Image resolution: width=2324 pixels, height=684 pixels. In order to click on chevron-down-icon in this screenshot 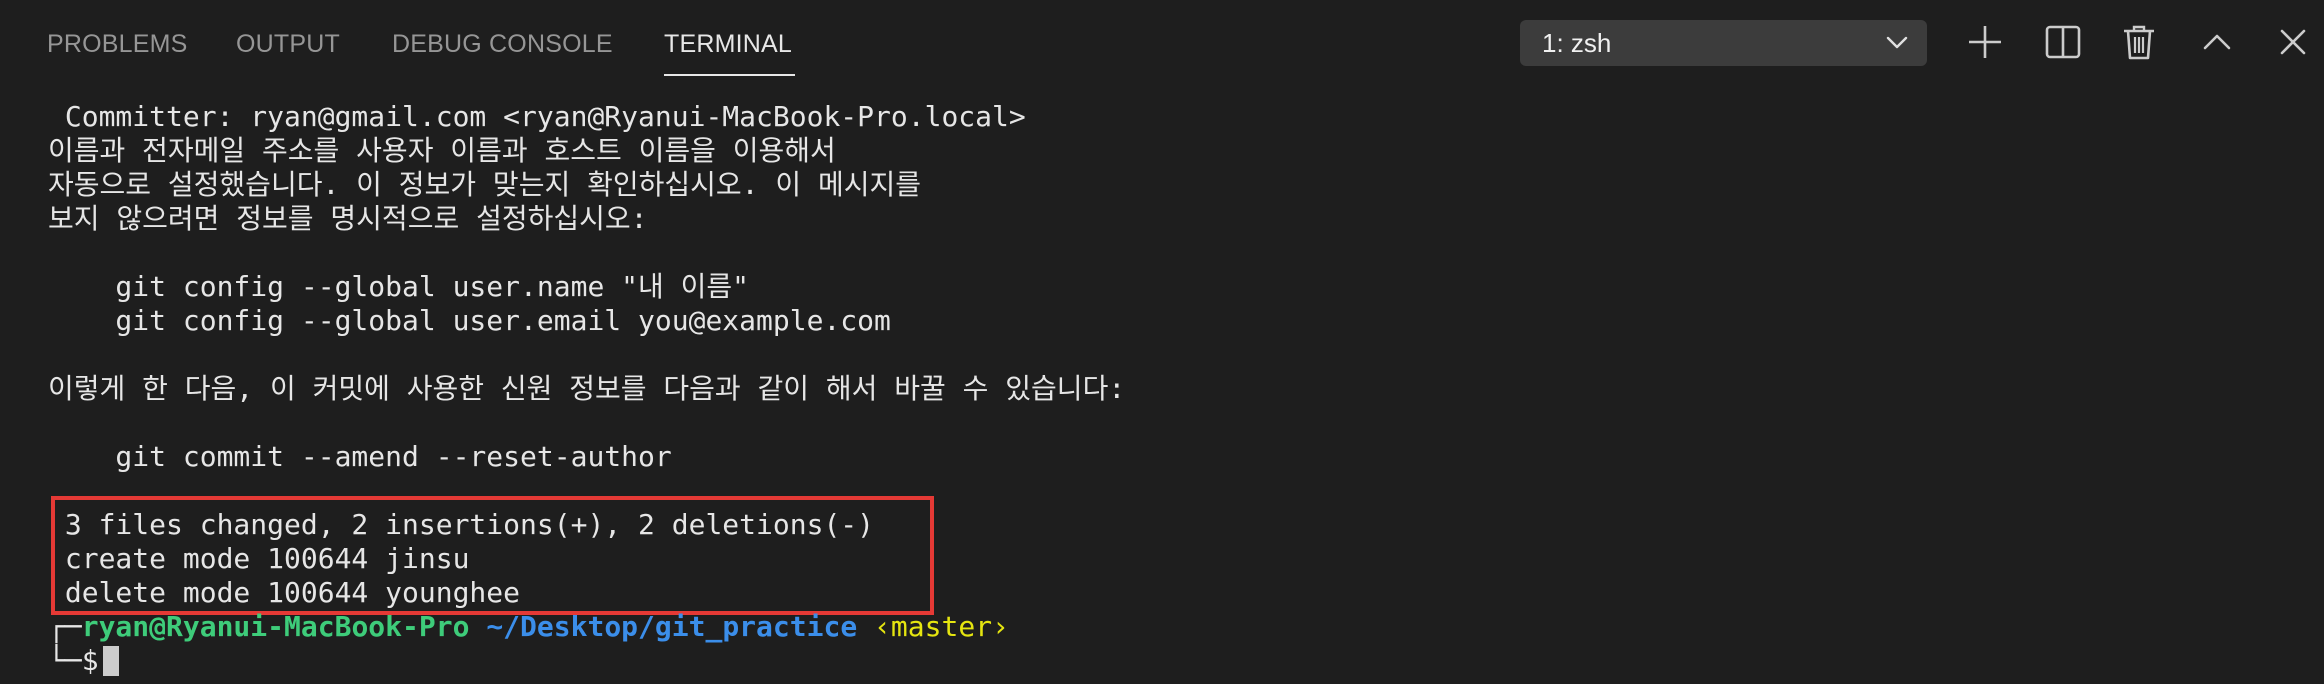, I will do `click(1897, 43)`.